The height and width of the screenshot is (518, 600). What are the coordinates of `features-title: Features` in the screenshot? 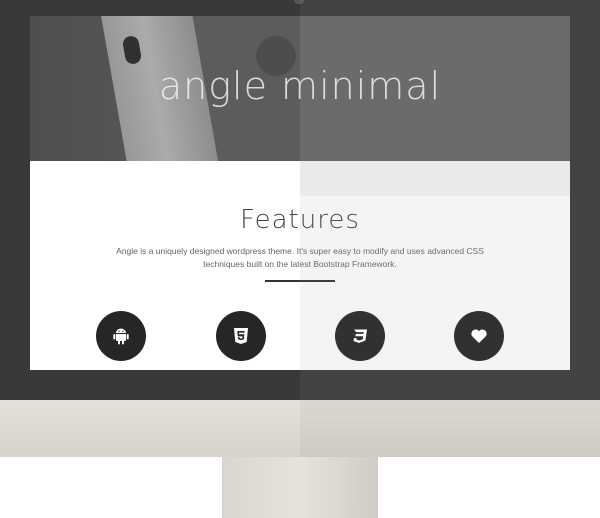 It's located at (300, 220).